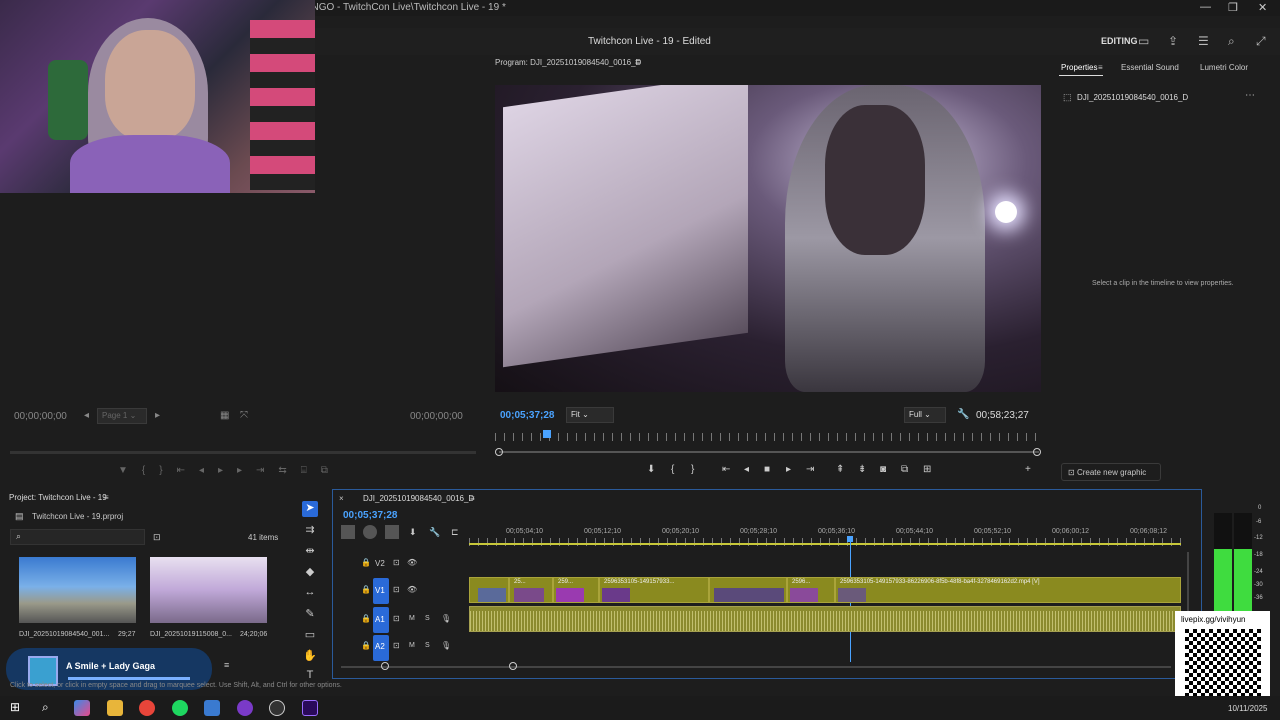 The width and height of the screenshot is (1280, 720). What do you see at coordinates (1224, 67) in the screenshot?
I see `tab-lumetri-color: Lumetri Color` at bounding box center [1224, 67].